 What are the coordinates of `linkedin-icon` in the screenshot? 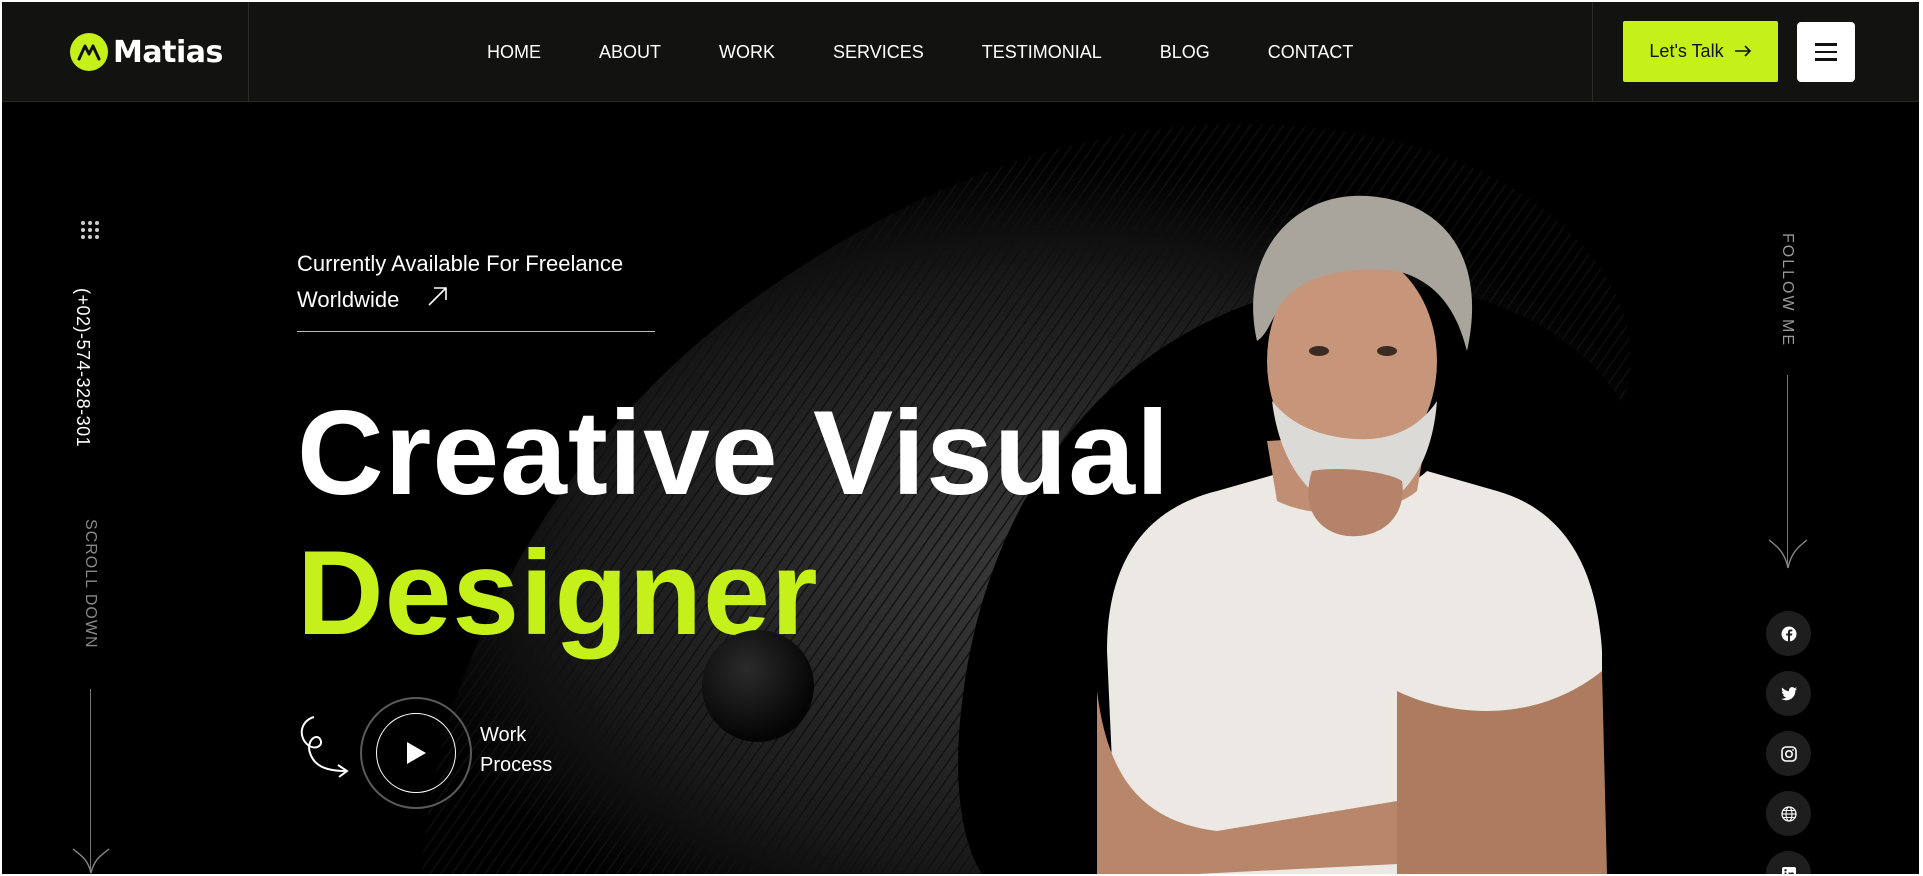 It's located at (1788, 870).